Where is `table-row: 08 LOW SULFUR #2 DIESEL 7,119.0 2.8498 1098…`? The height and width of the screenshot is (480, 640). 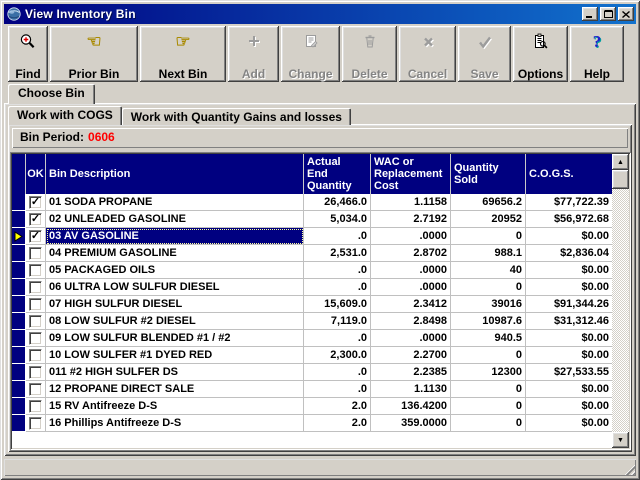
table-row: 08 LOW SULFUR #2 DIESEL 7,119.0 2.8498 1098… is located at coordinates (312, 321).